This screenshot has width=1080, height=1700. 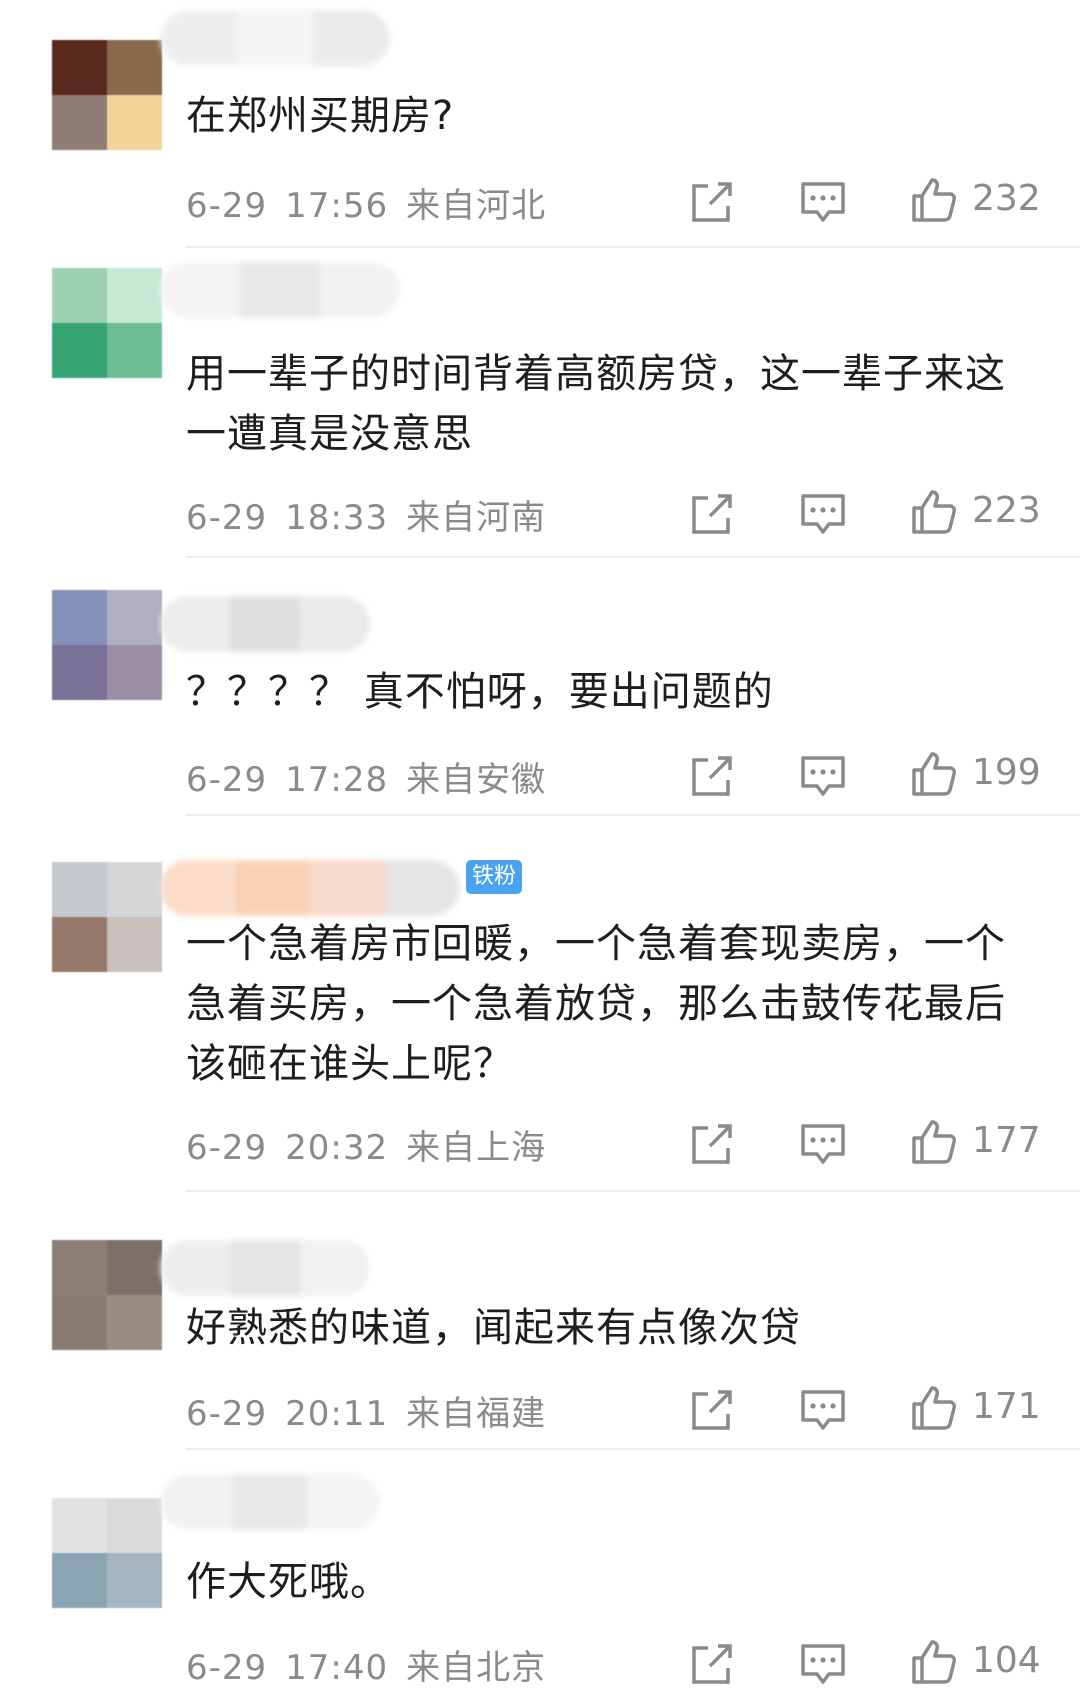 I want to click on comment-location: 来自安徽, so click(x=476, y=780).